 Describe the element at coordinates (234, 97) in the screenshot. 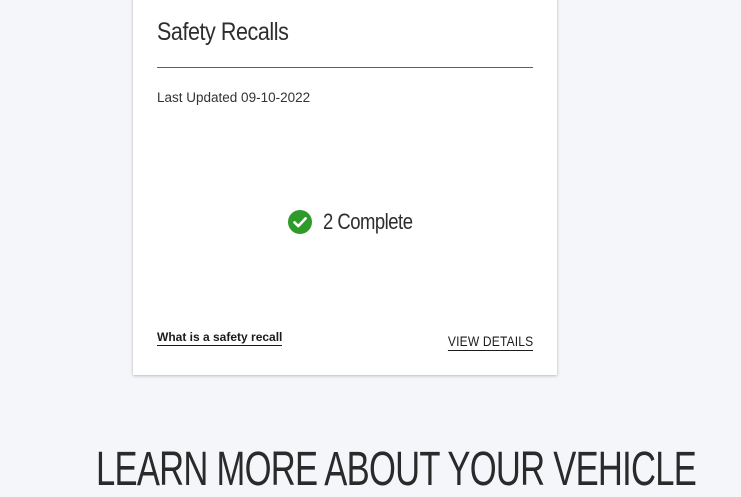

I see `last-updated-text: Last Updated 09-10-2022` at that location.